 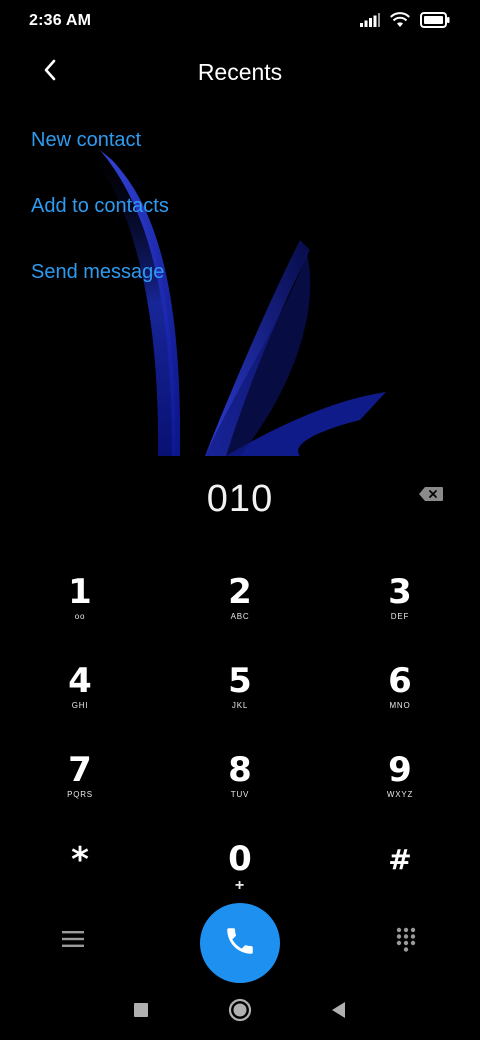 I want to click on hamburger-menu-icon, so click(x=73, y=941).